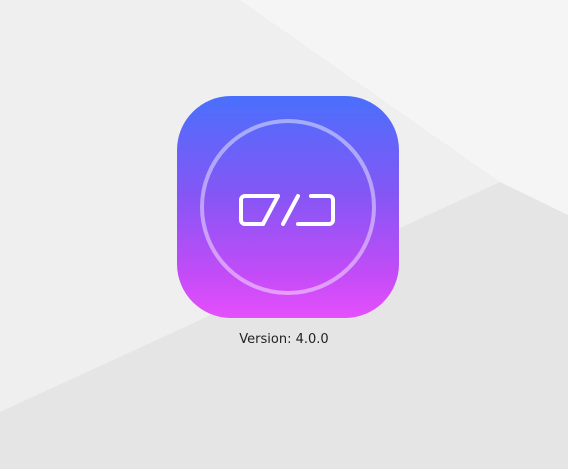 The width and height of the screenshot is (568, 469). What do you see at coordinates (284, 339) in the screenshot?
I see `version-label: Version: 4.0.0` at bounding box center [284, 339].